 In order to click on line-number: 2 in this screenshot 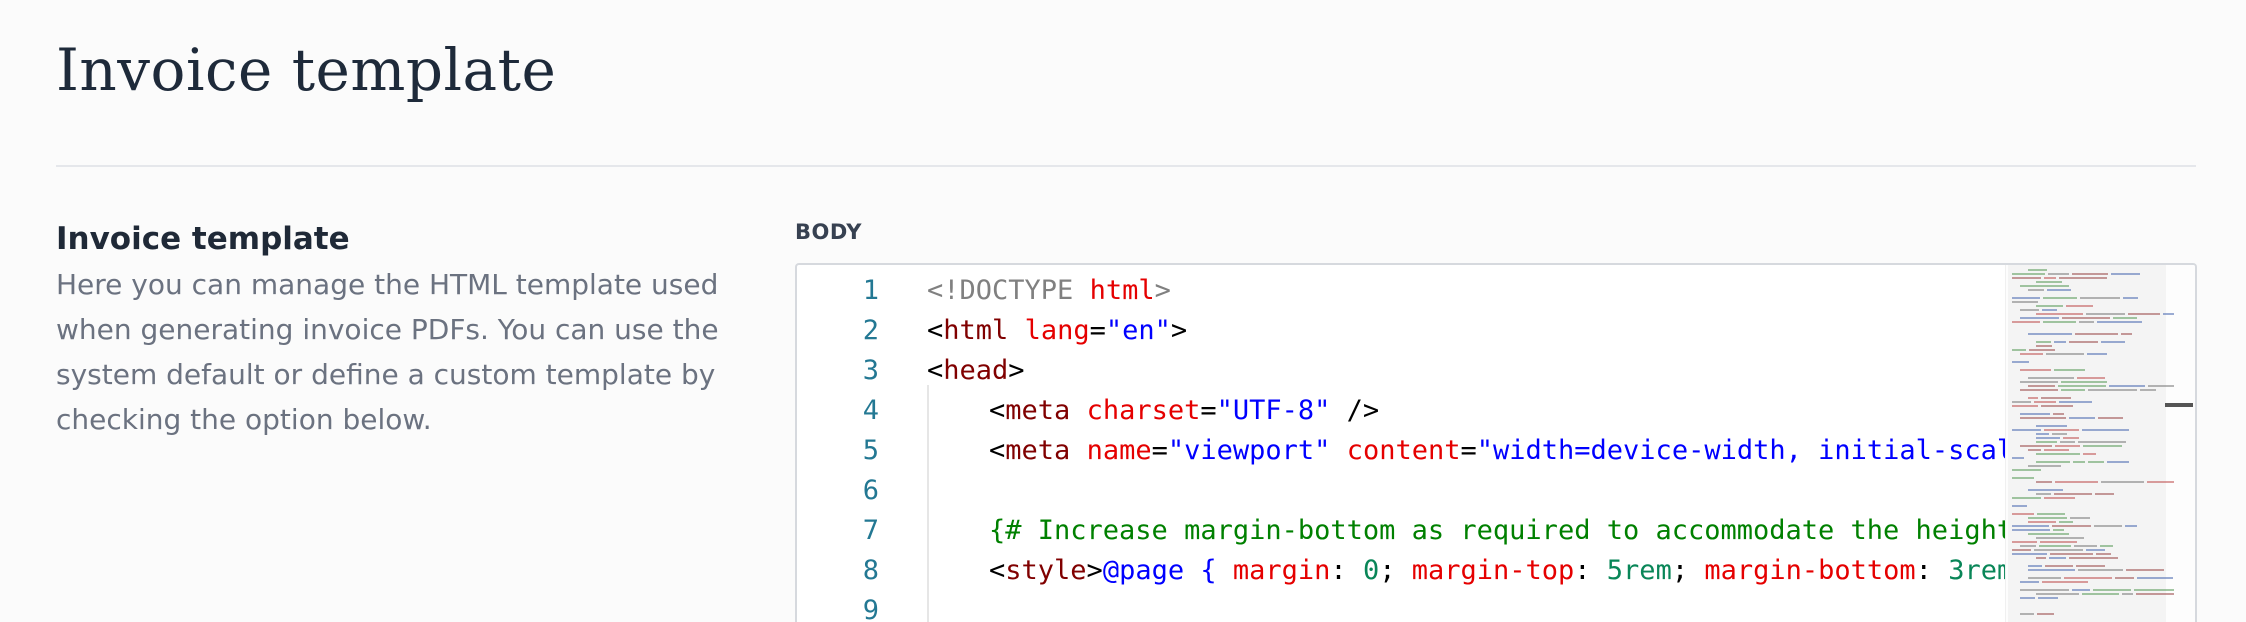, I will do `click(870, 330)`.